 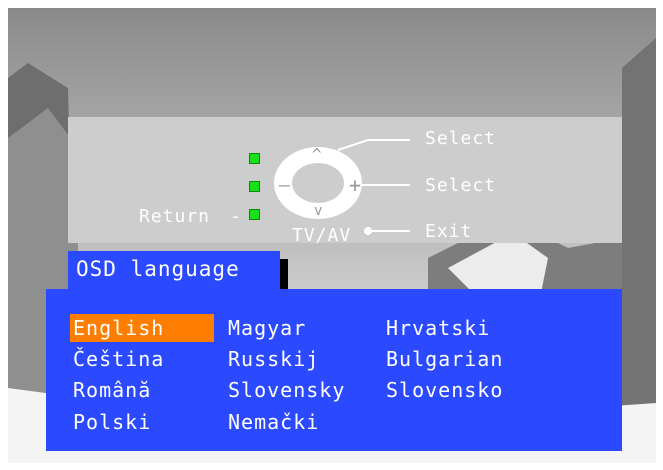 What do you see at coordinates (265, 328) in the screenshot?
I see `language-option-magyar: Magyar` at bounding box center [265, 328].